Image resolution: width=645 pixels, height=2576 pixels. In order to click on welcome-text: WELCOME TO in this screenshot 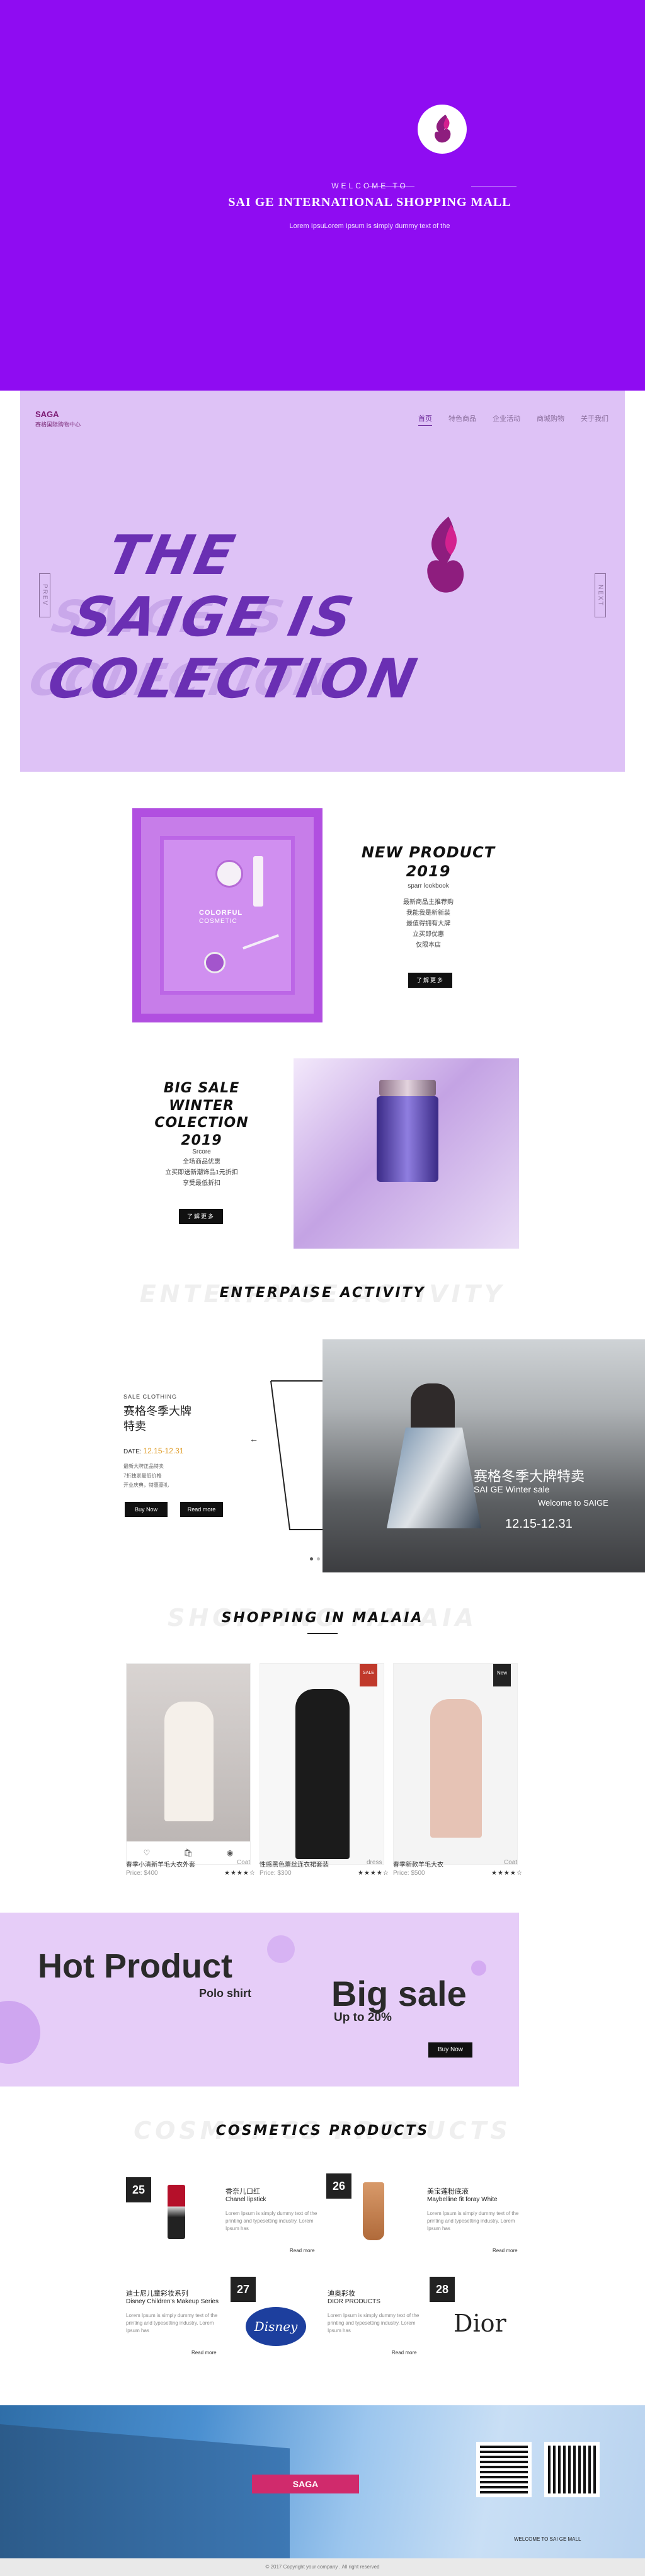, I will do `click(369, 186)`.